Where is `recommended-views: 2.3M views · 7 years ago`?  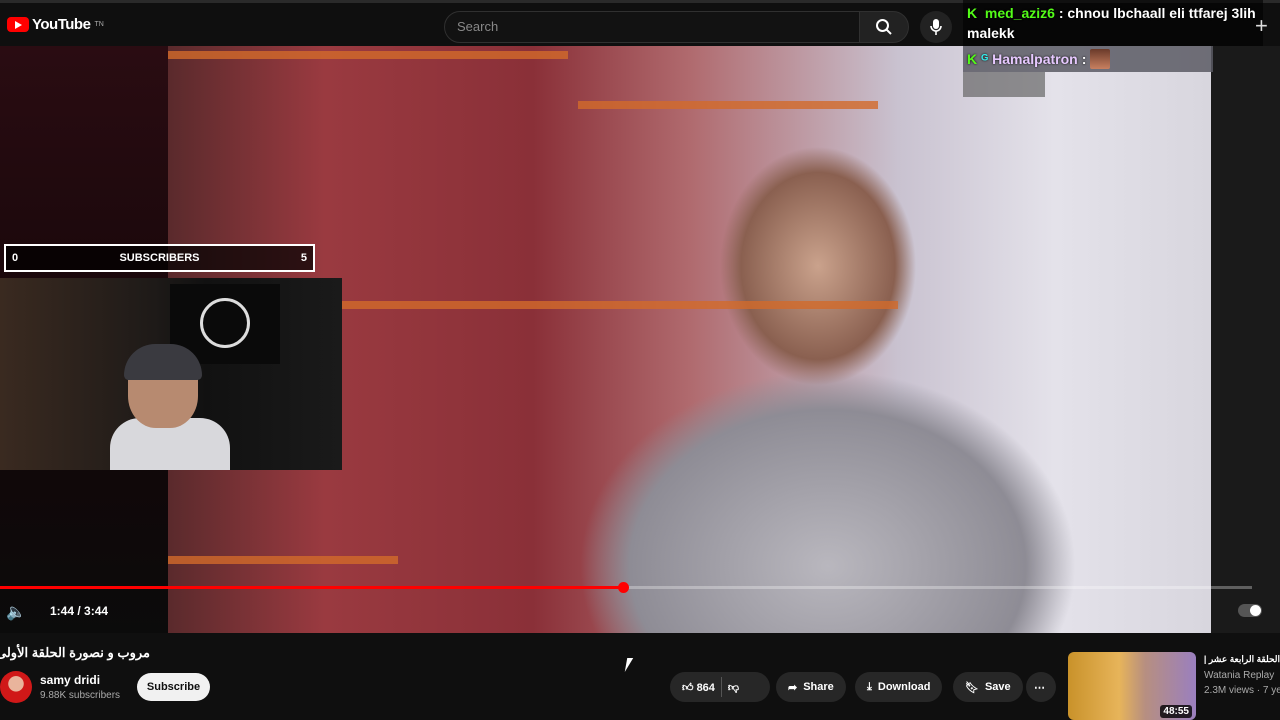 recommended-views: 2.3M views · 7 years ago is located at coordinates (1242, 690).